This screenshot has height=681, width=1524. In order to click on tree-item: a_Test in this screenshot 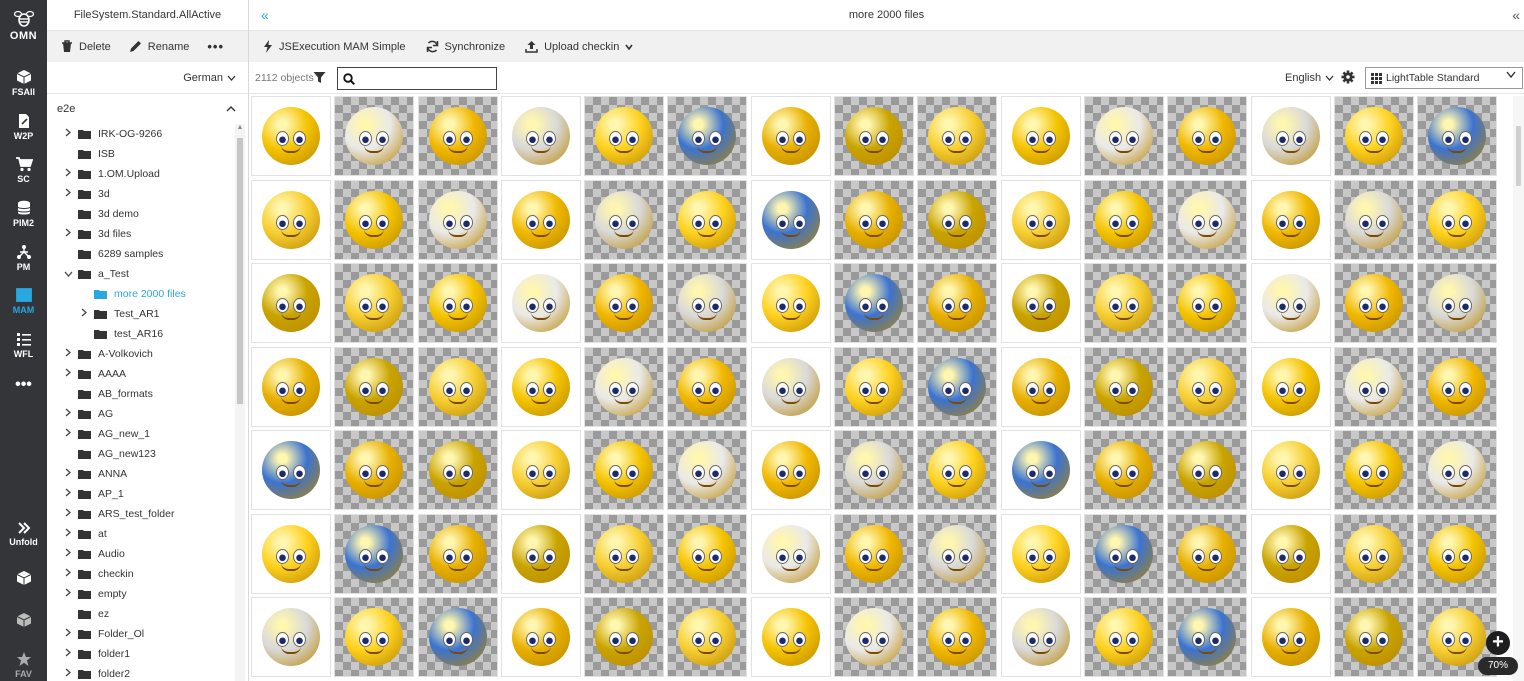, I will do `click(141, 274)`.